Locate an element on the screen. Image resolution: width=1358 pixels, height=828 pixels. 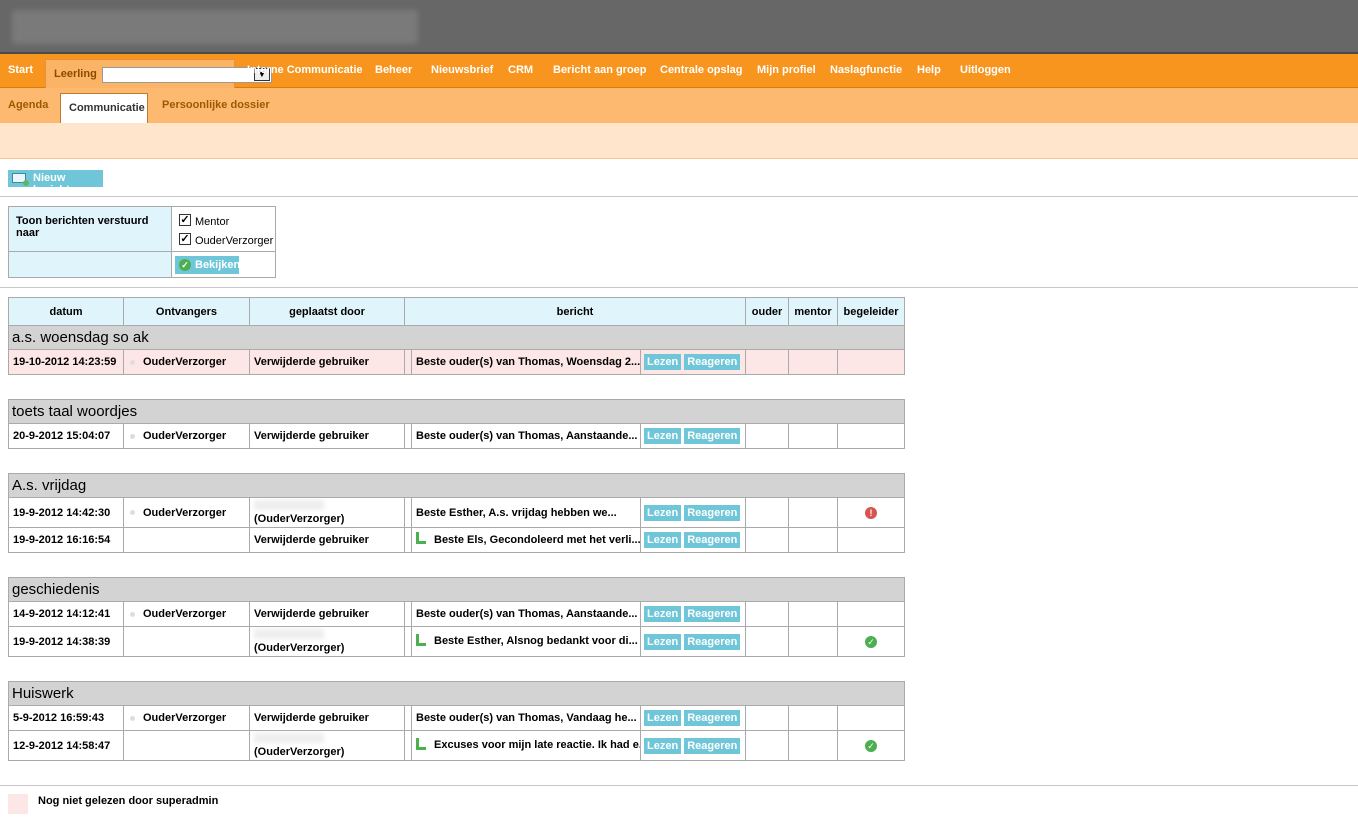
row-begeleider: ! is located at coordinates (871, 512).